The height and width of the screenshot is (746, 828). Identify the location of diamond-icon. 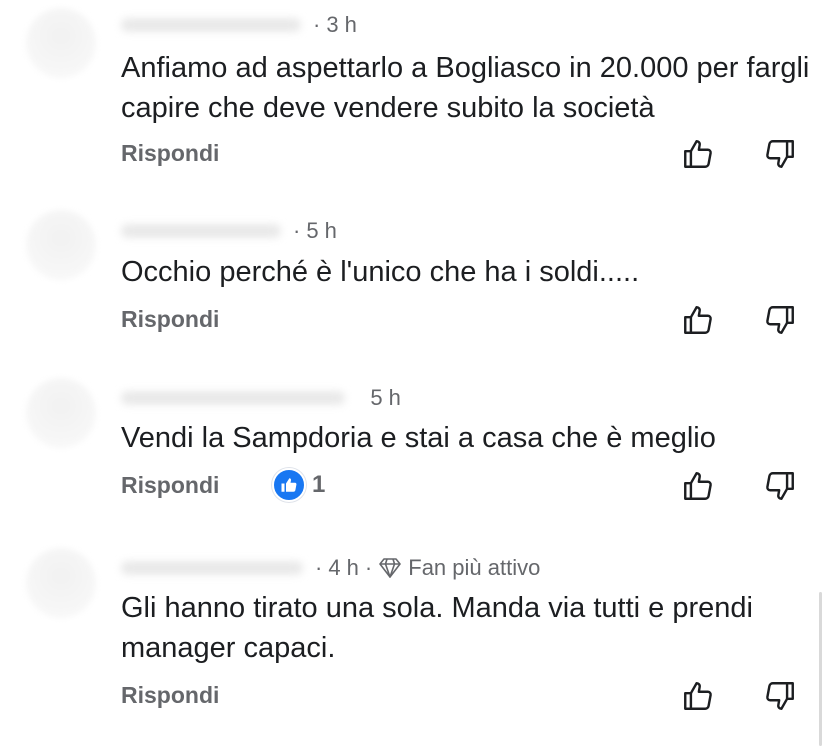
(390, 568).